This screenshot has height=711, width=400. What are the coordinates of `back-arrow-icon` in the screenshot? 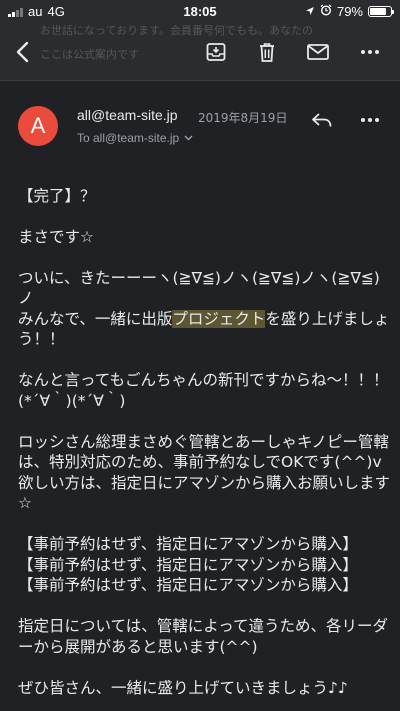 It's located at (22, 52).